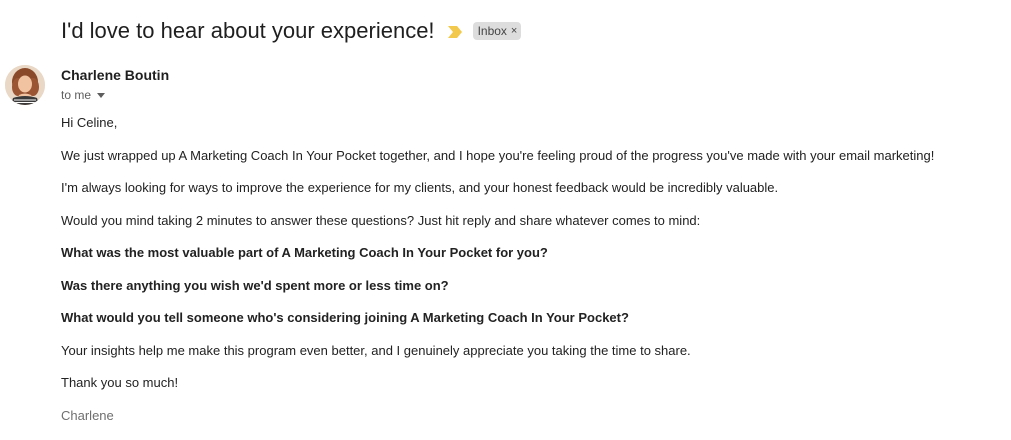 The width and height of the screenshot is (1011, 440). What do you see at coordinates (101, 95) in the screenshot?
I see `chevron-down-icon` at bounding box center [101, 95].